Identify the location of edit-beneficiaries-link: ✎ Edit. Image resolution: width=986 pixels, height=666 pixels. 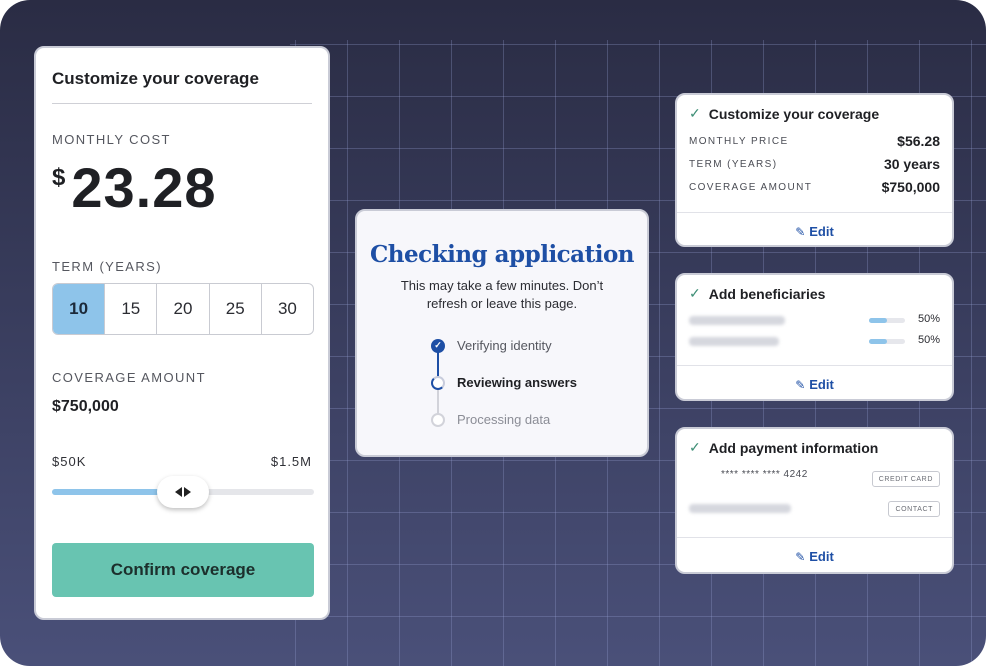
(814, 384).